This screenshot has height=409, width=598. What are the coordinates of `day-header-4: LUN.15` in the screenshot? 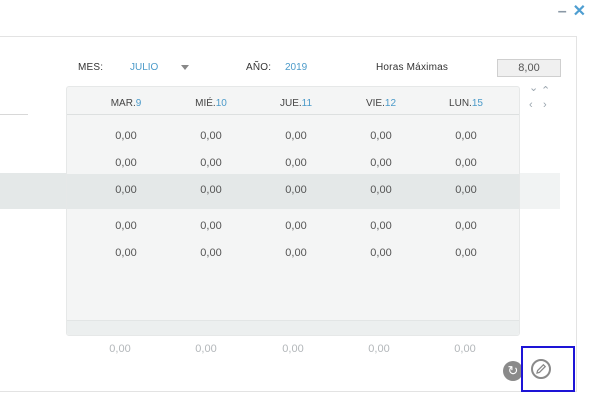 It's located at (466, 103).